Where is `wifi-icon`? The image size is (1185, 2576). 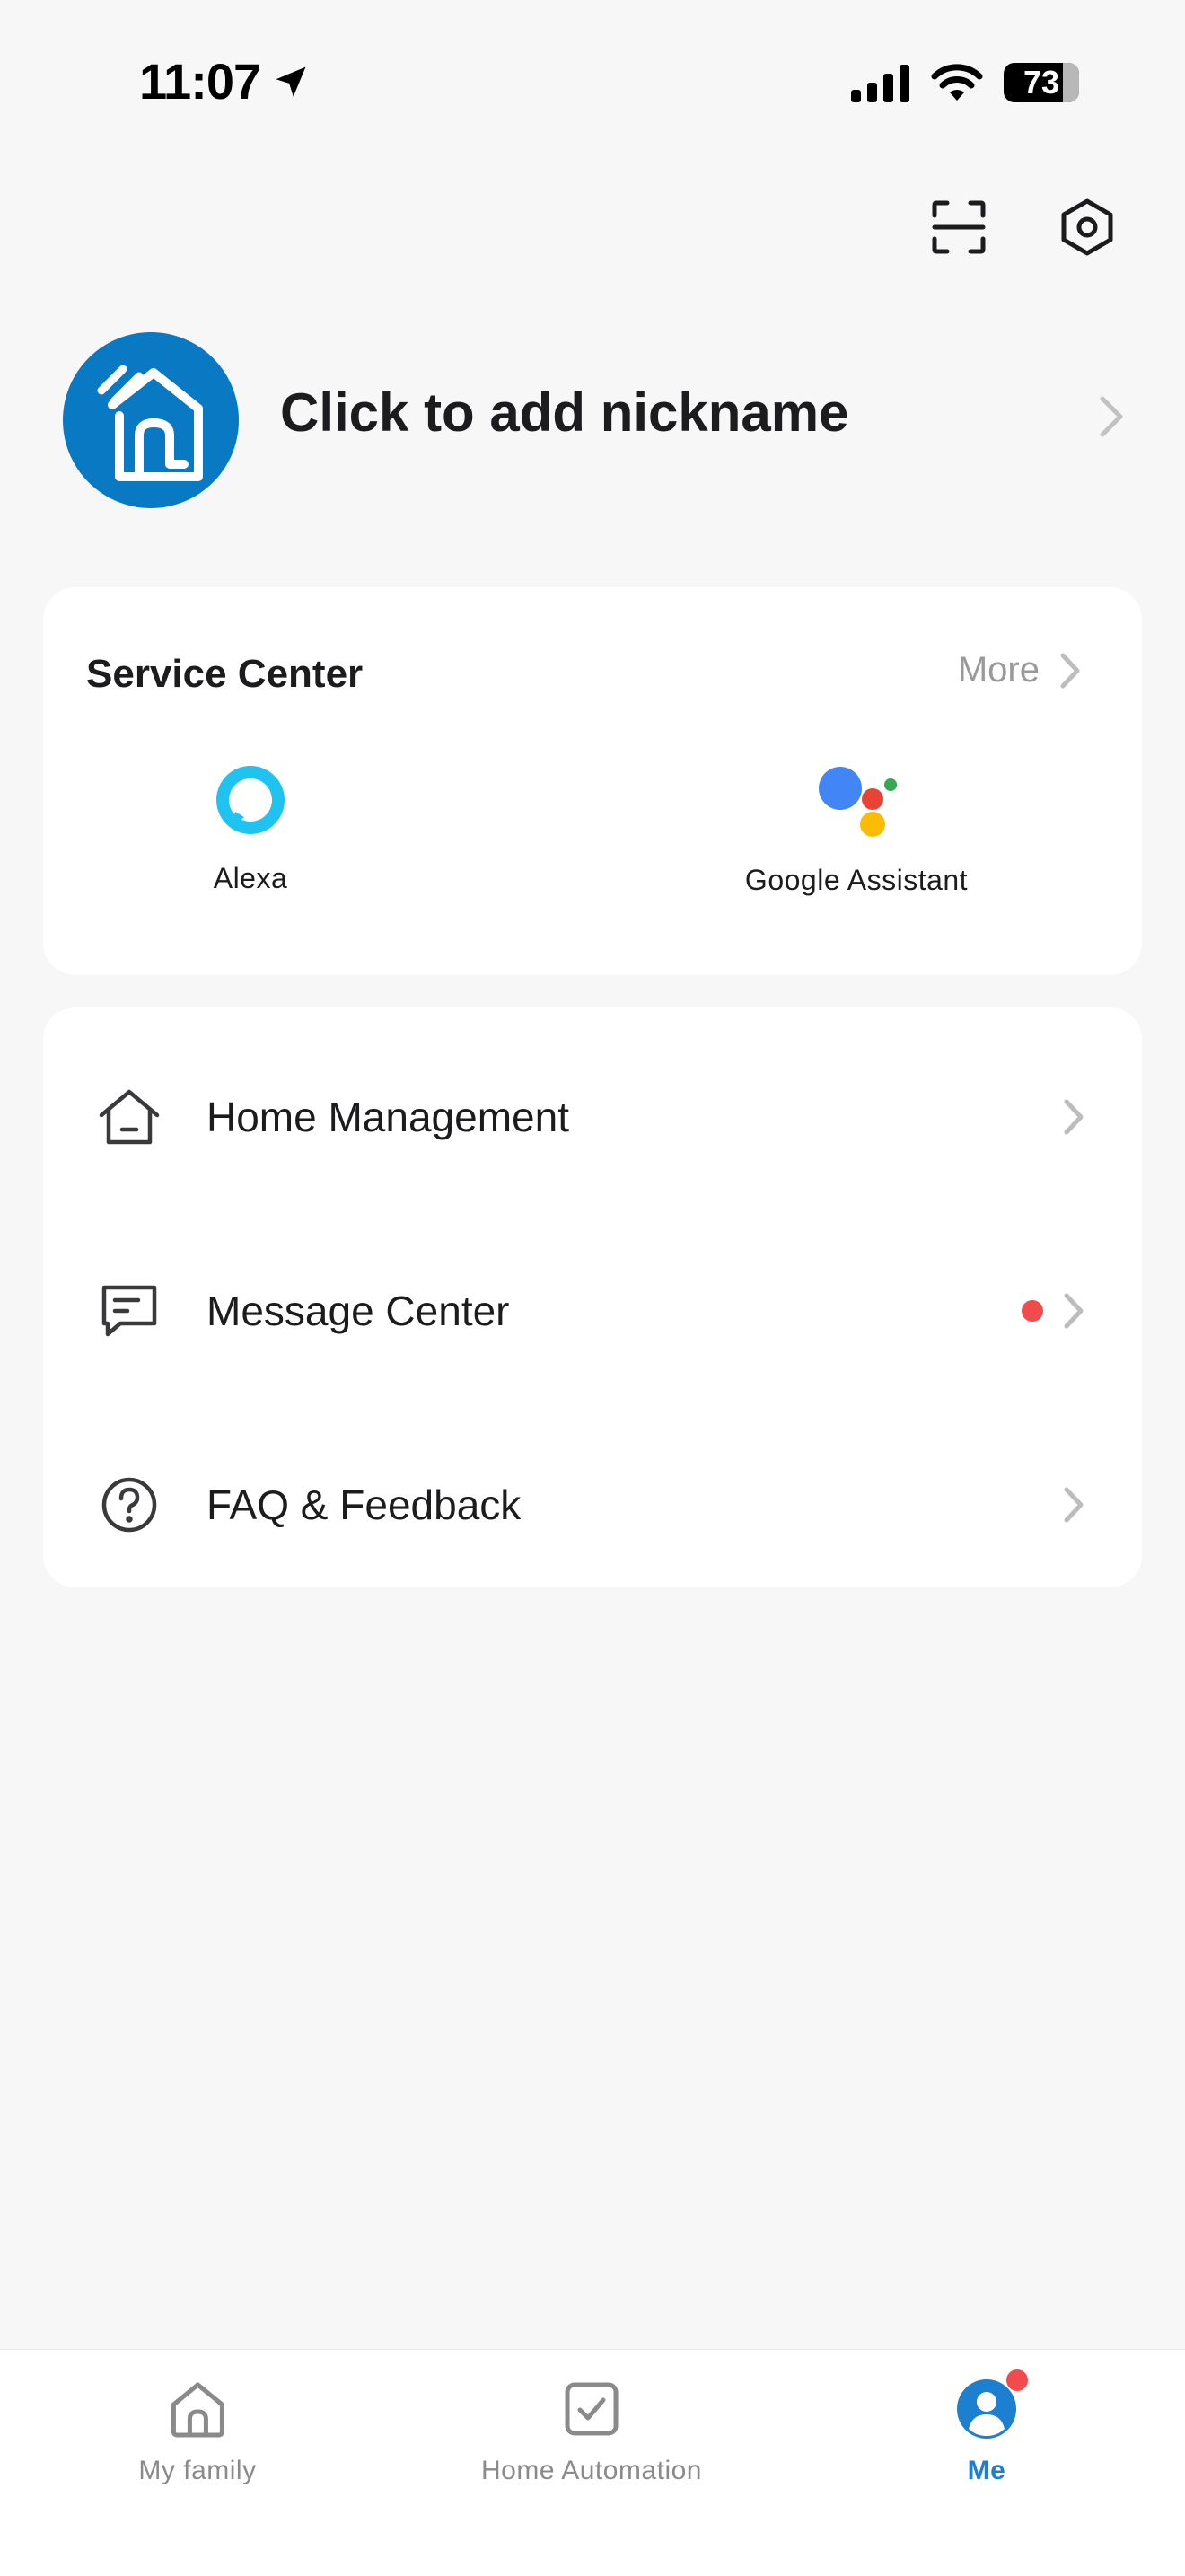
wifi-icon is located at coordinates (957, 82).